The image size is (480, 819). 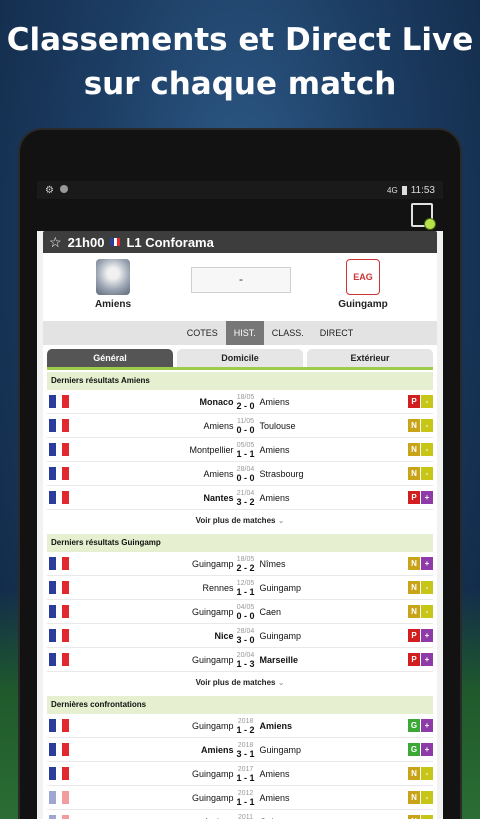 I want to click on match-row: Guingamp 18/05 2 - 2 Nîmes N +, so click(x=240, y=564).